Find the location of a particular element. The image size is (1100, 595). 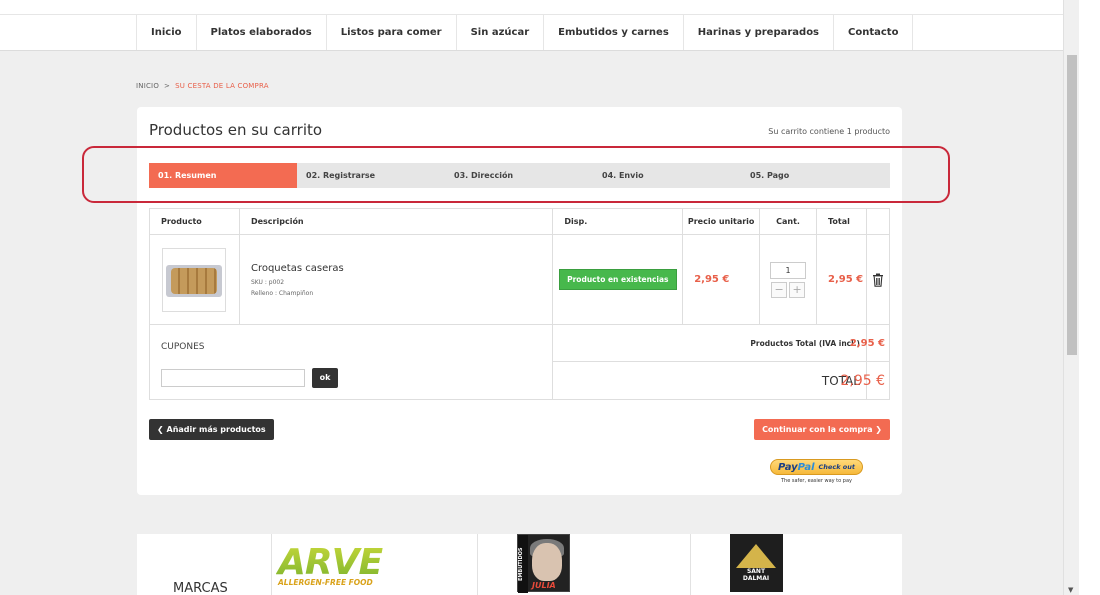

window-edge is located at coordinates (1089, 297).